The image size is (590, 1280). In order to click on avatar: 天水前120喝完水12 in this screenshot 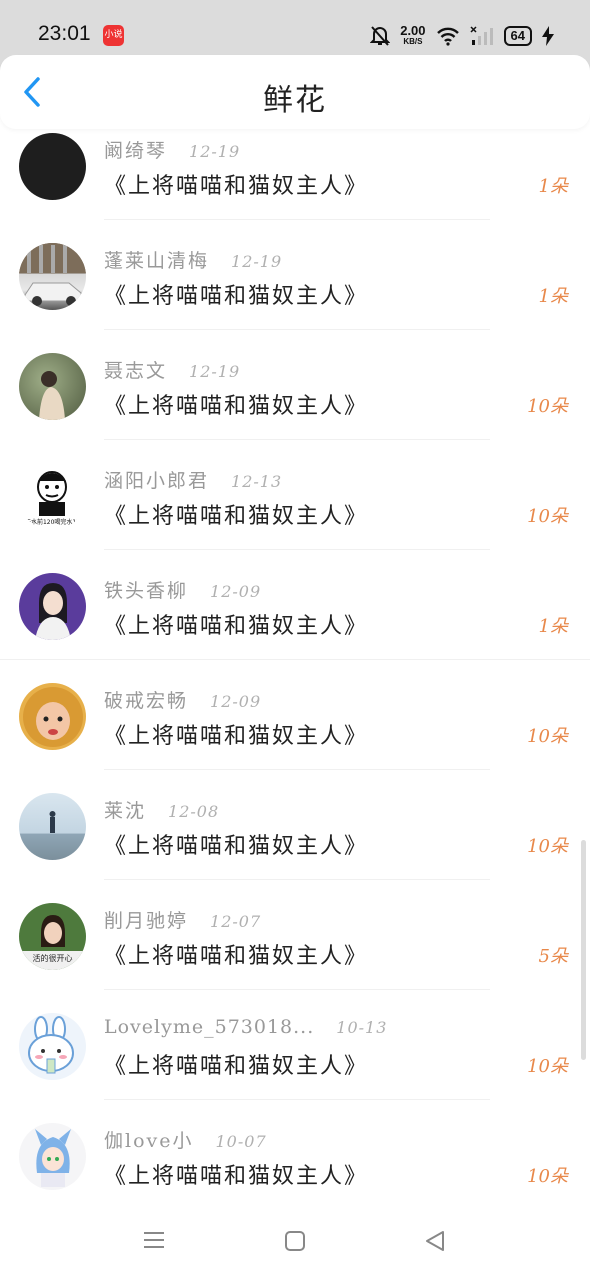, I will do `click(52, 496)`.